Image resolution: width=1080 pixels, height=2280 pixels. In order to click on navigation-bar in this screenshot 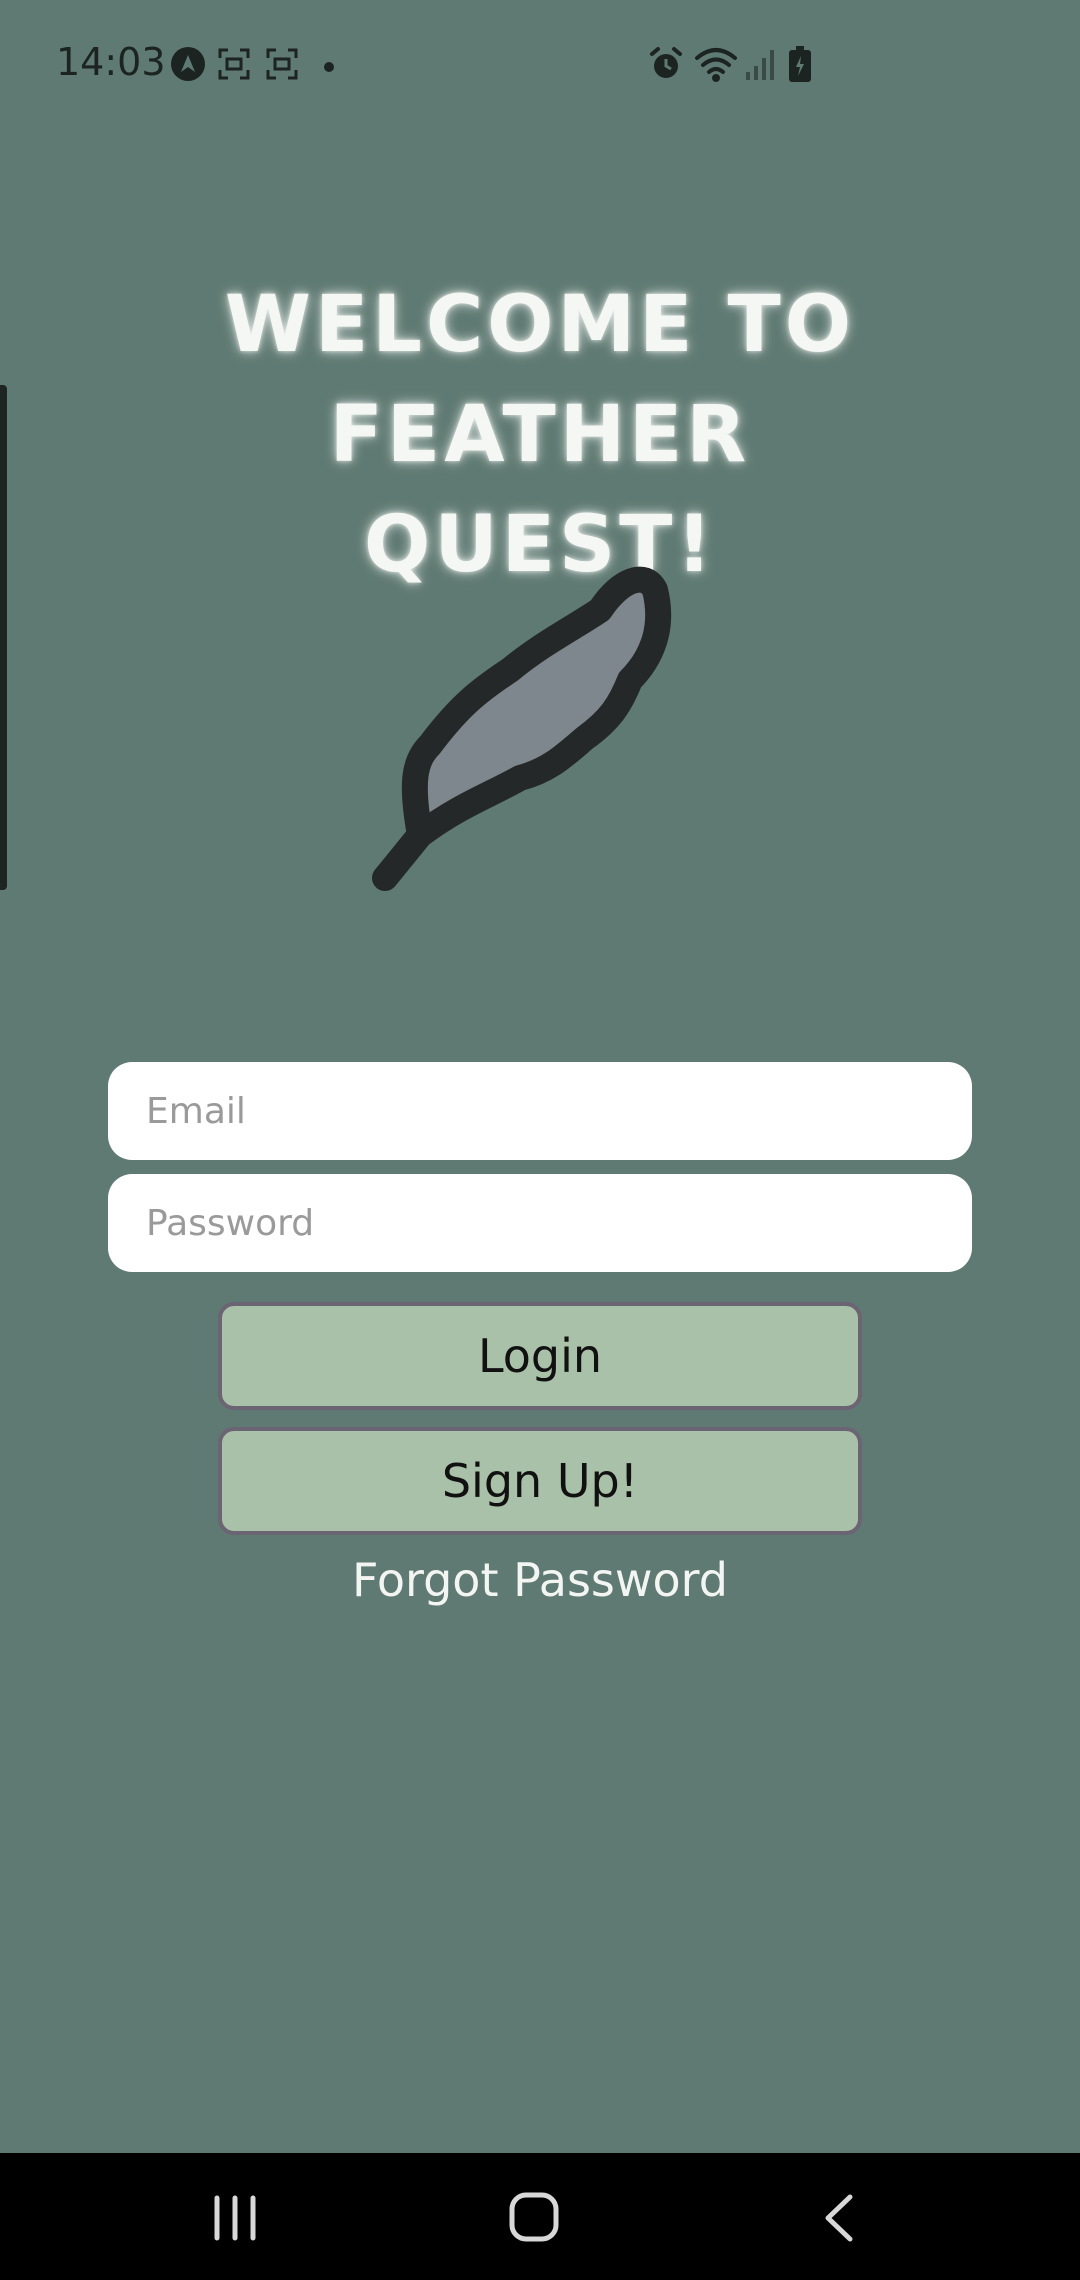, I will do `click(540, 2216)`.